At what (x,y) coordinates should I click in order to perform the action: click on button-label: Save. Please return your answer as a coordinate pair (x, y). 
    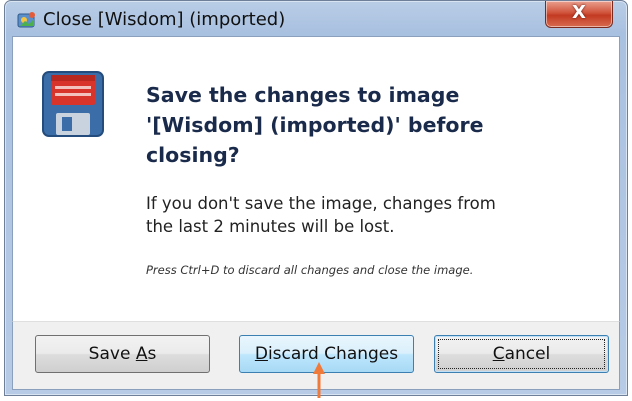
    Looking at the image, I should click on (112, 354).